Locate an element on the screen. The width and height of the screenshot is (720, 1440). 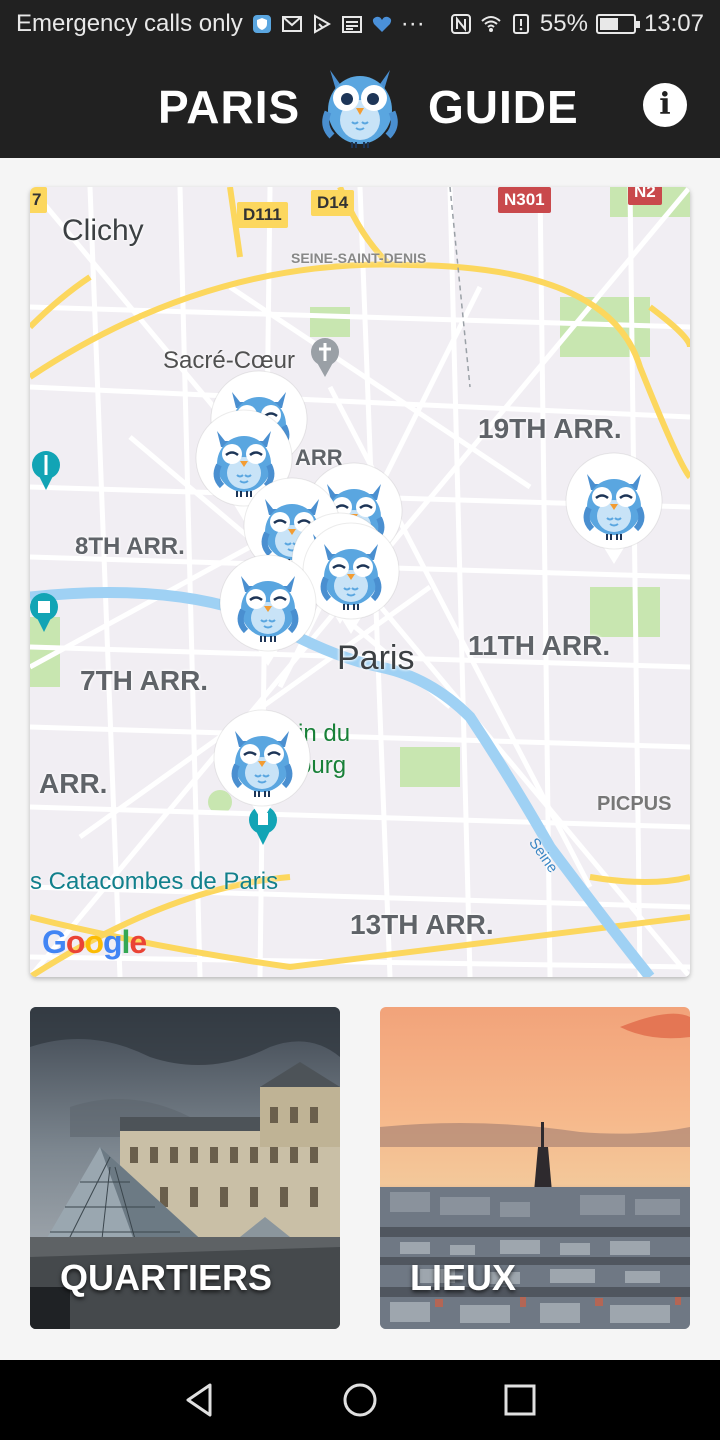
back-icon is located at coordinates (200, 1400).